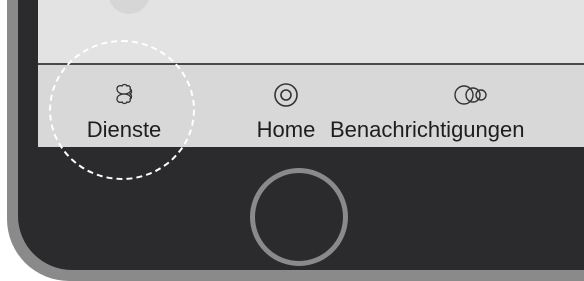 The height and width of the screenshot is (281, 584). Describe the element at coordinates (299, 217) in the screenshot. I see `hardware-home-button` at that location.